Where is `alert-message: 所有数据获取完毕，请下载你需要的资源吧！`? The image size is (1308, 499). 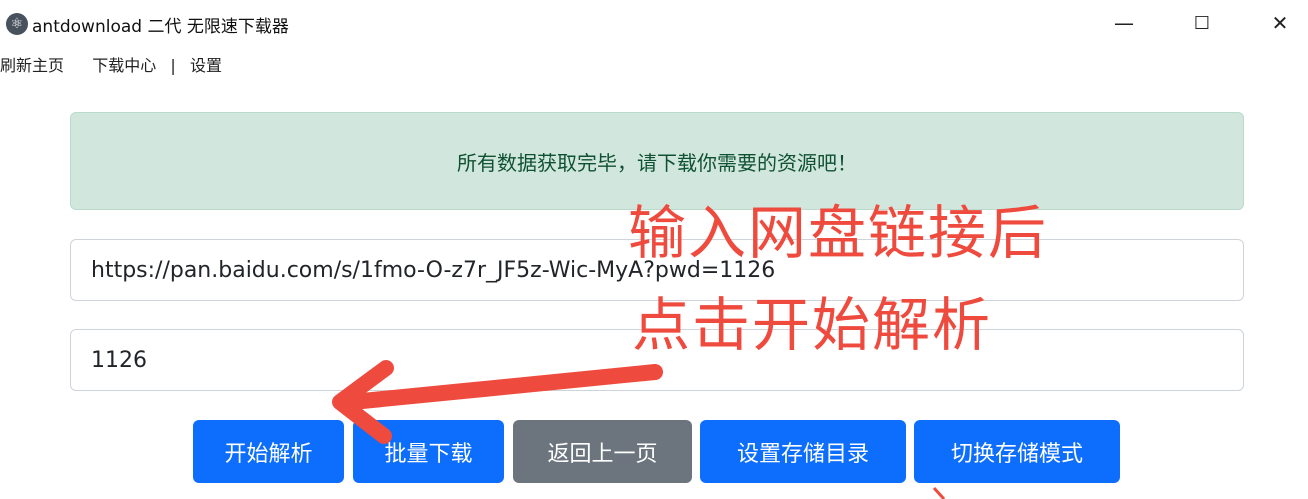 alert-message: 所有数据获取完毕，请下载你需要的资源吧！ is located at coordinates (657, 162).